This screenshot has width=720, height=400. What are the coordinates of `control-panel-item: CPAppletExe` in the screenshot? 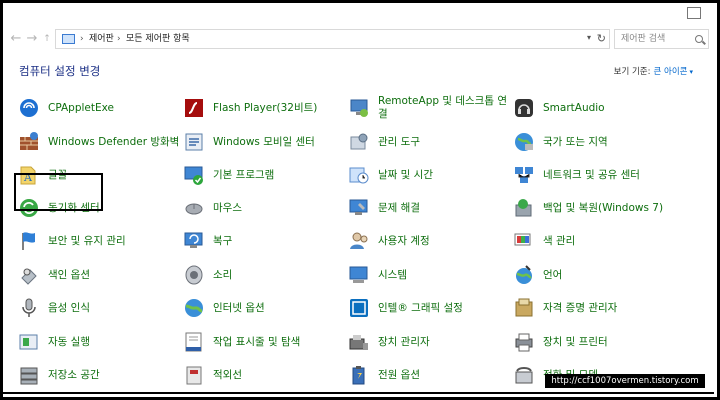 It's located at (100, 108).